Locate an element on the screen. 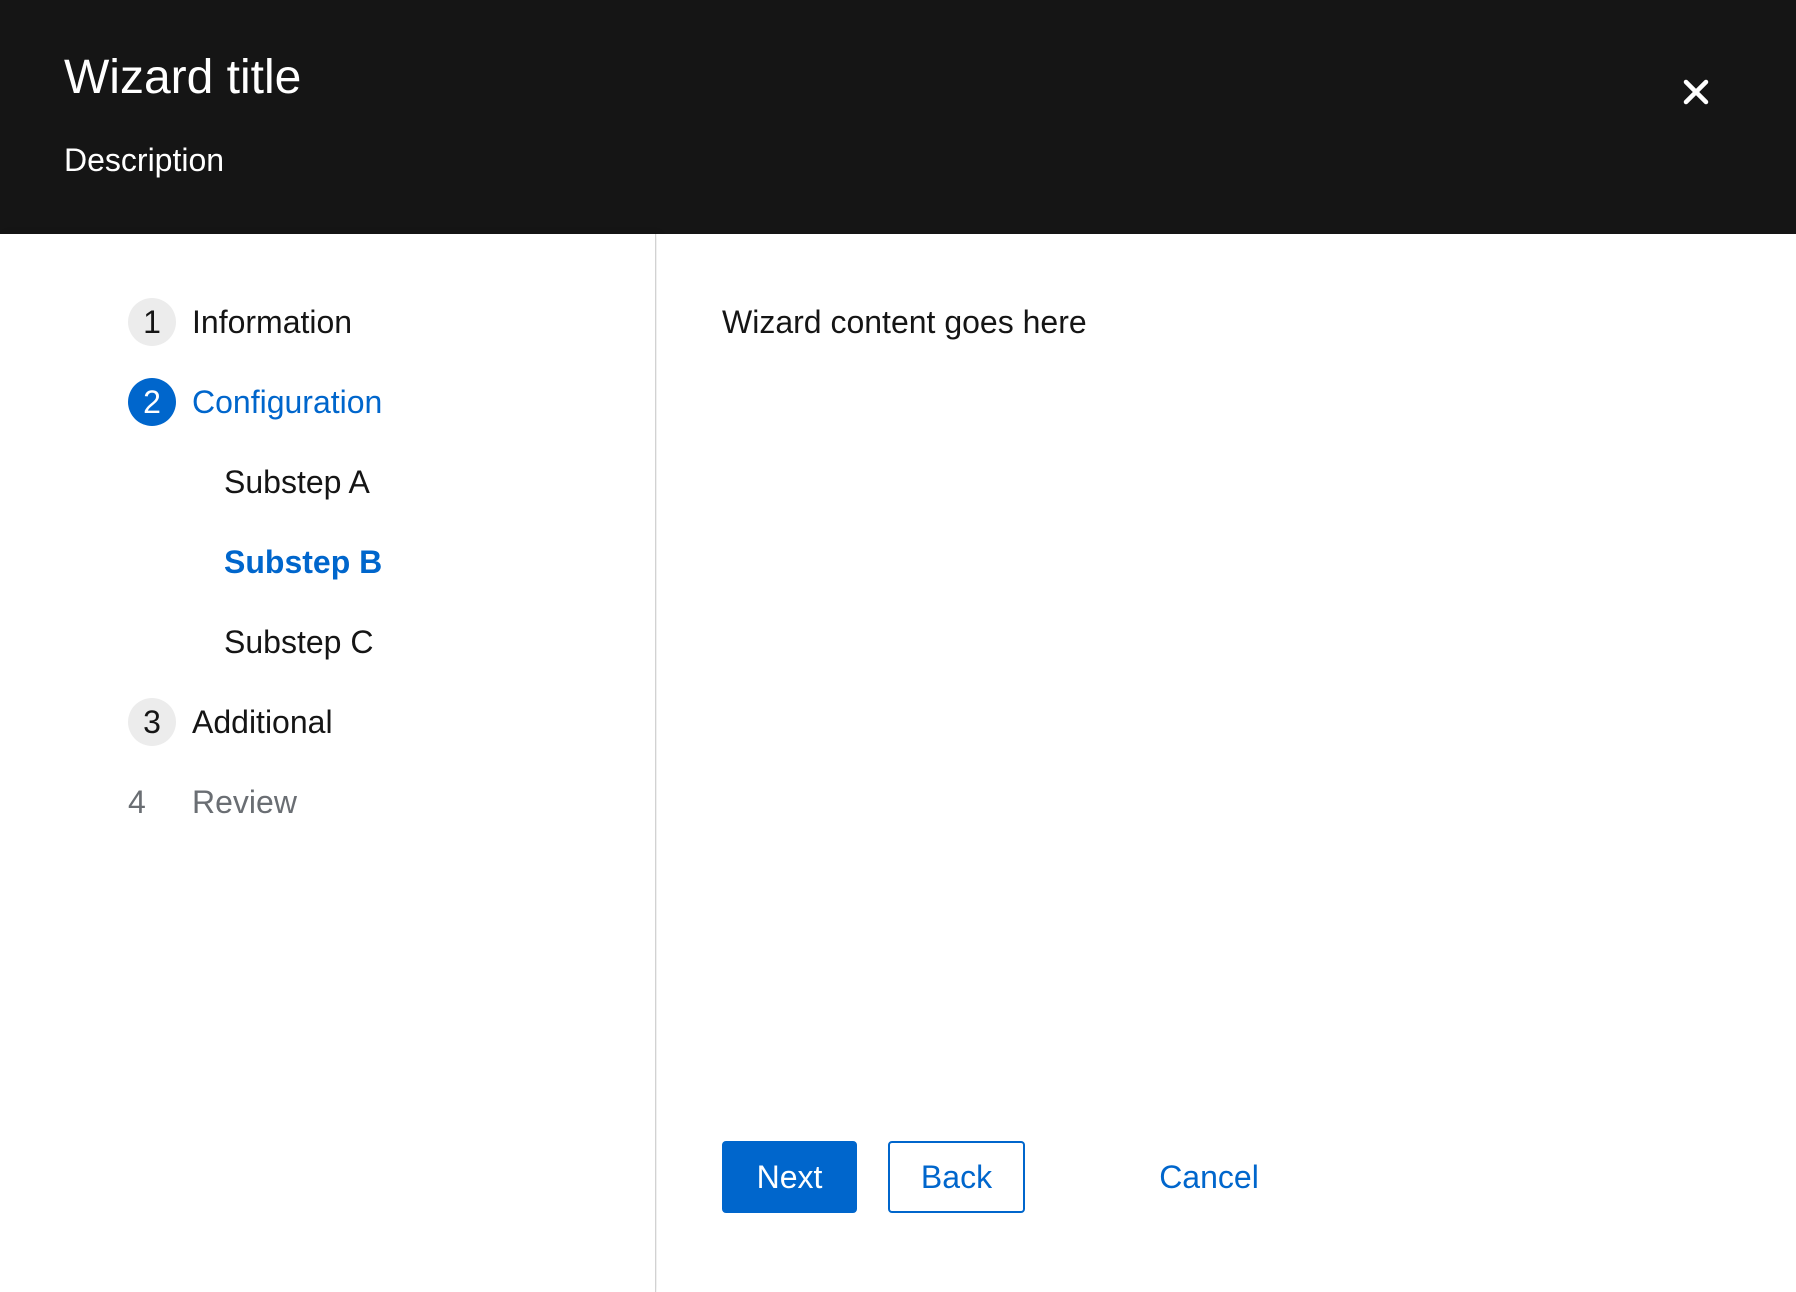  wizard-title: Wizard title is located at coordinates (183, 77).